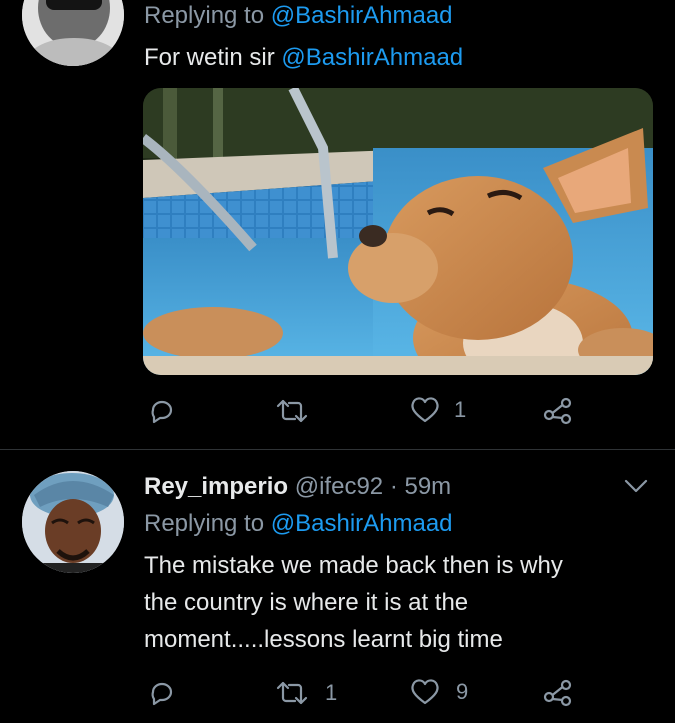 This screenshot has height=723, width=675. What do you see at coordinates (209, 57) in the screenshot?
I see `tweet-text-body: For wetin sir` at bounding box center [209, 57].